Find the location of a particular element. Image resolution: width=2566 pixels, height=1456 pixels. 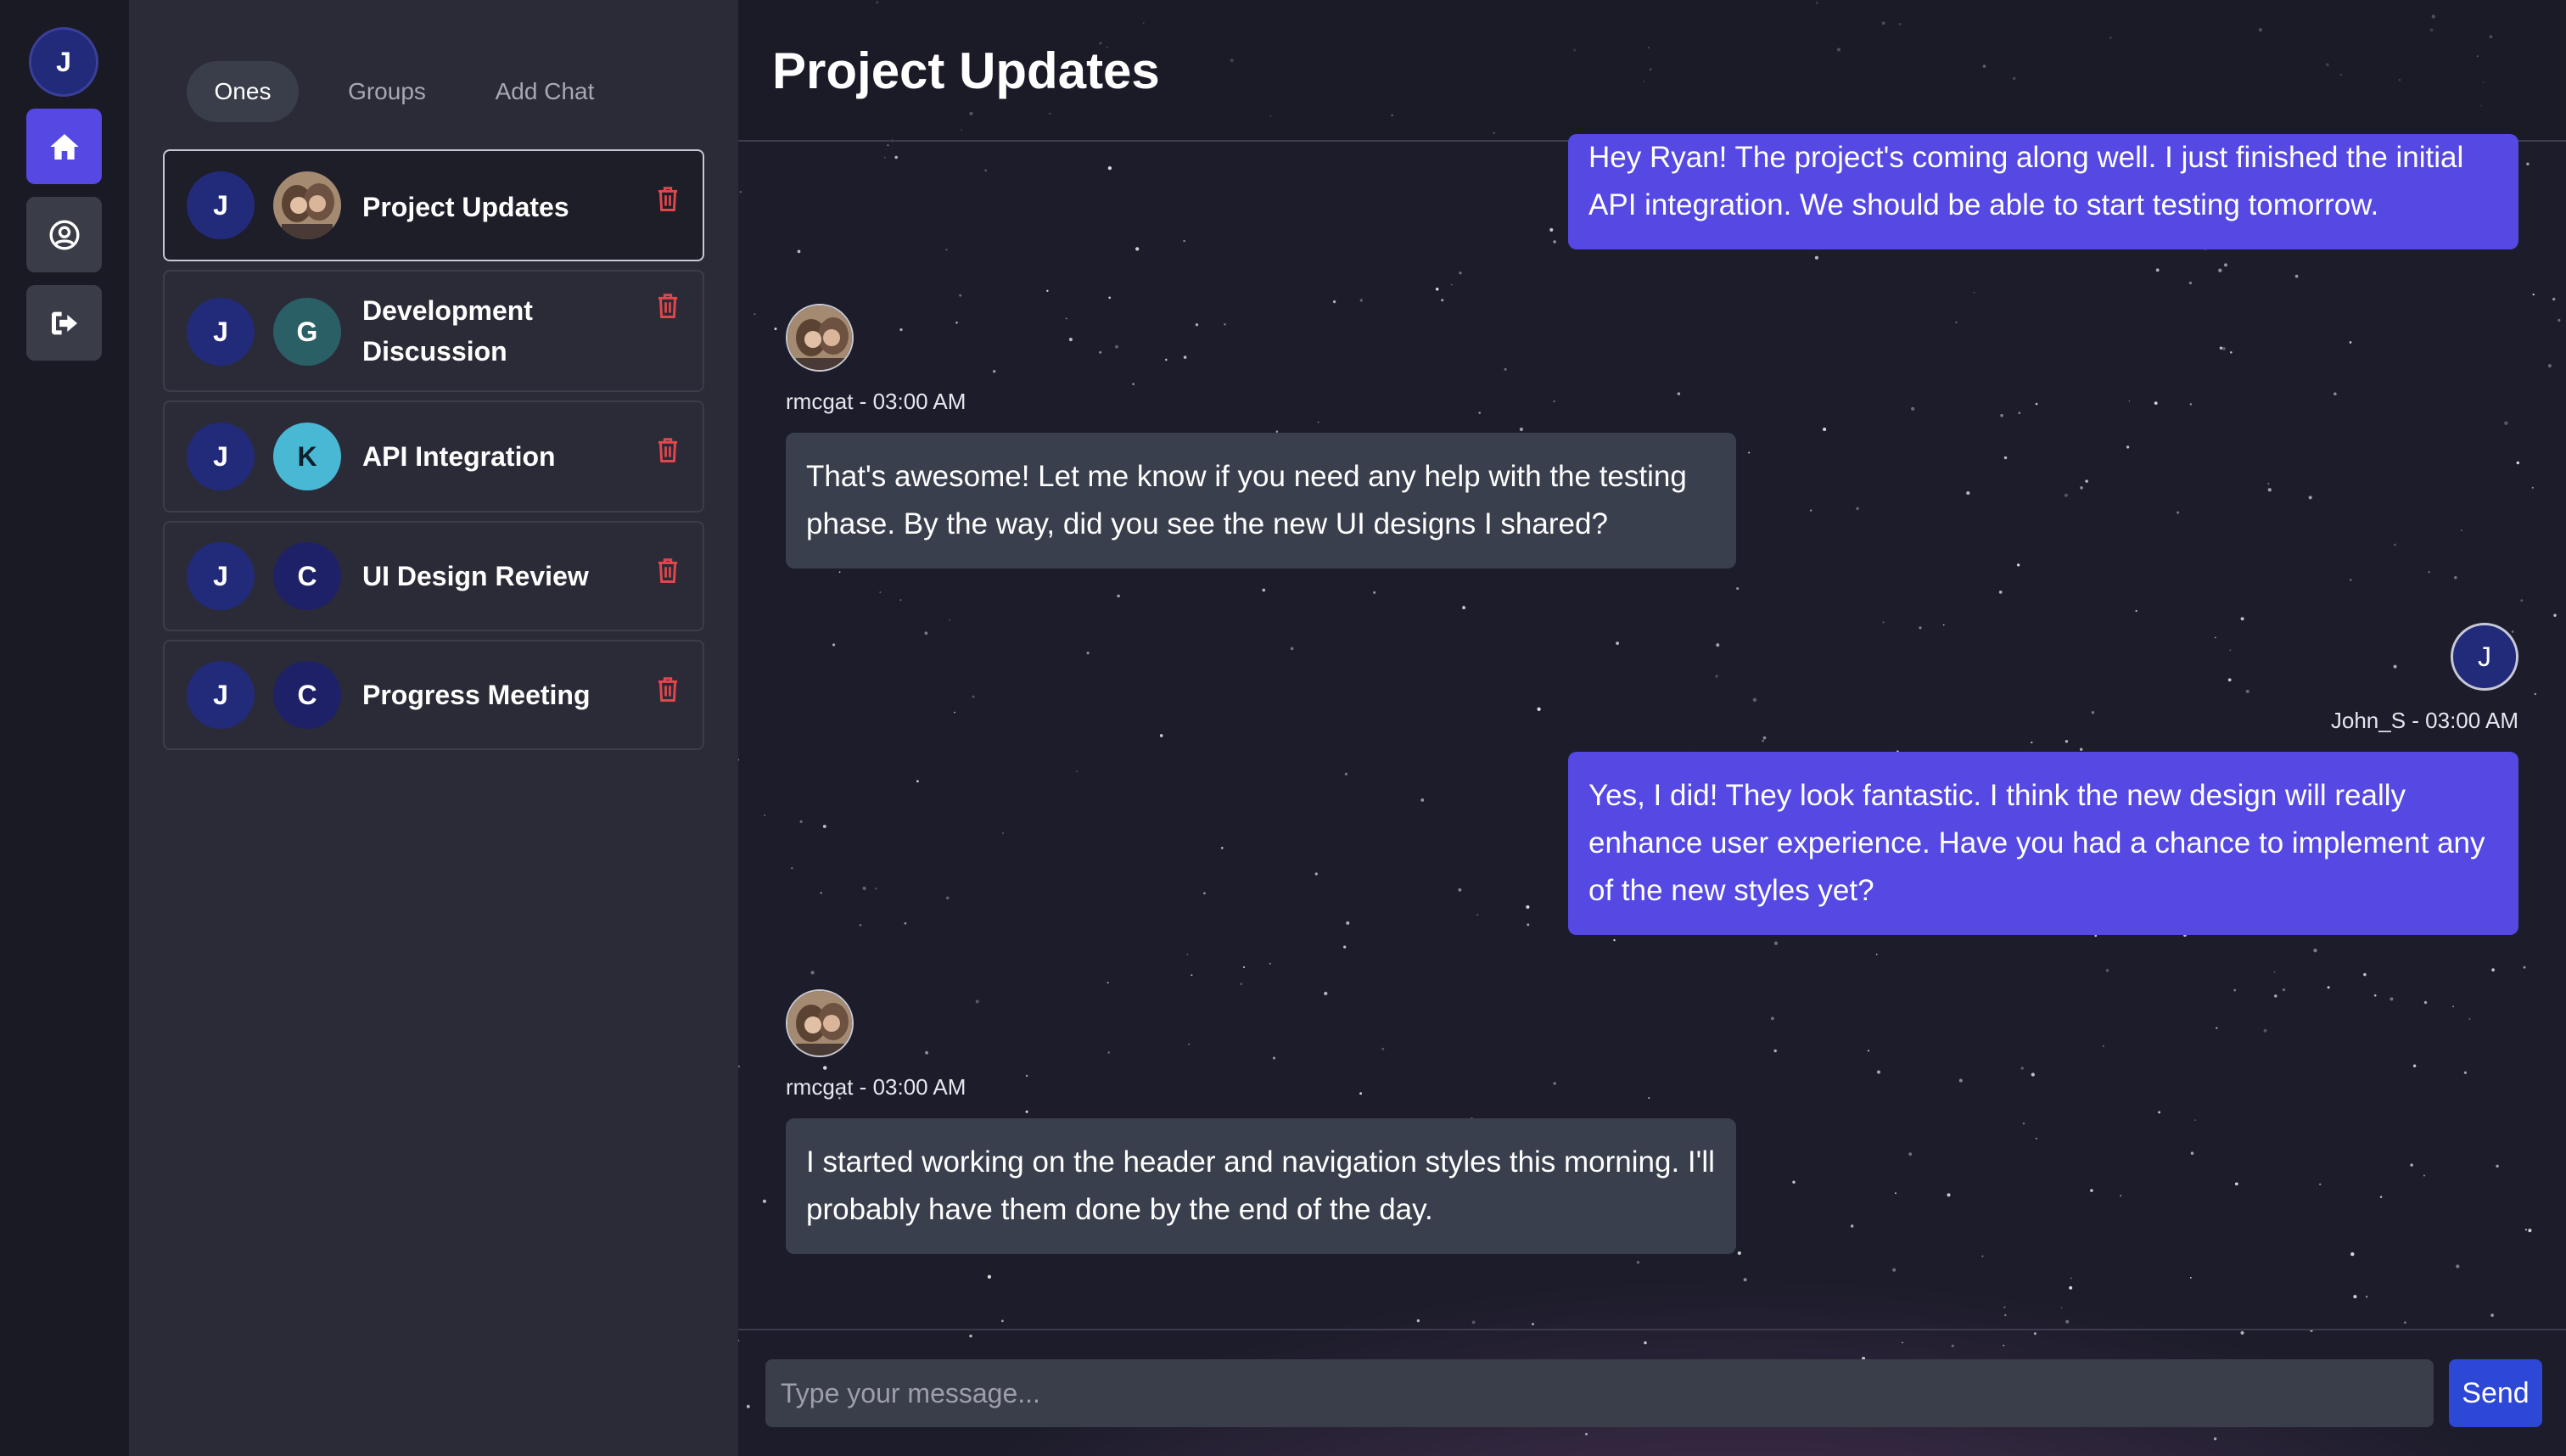

chat-item-api-integration: J K API Integration is located at coordinates (433, 456).